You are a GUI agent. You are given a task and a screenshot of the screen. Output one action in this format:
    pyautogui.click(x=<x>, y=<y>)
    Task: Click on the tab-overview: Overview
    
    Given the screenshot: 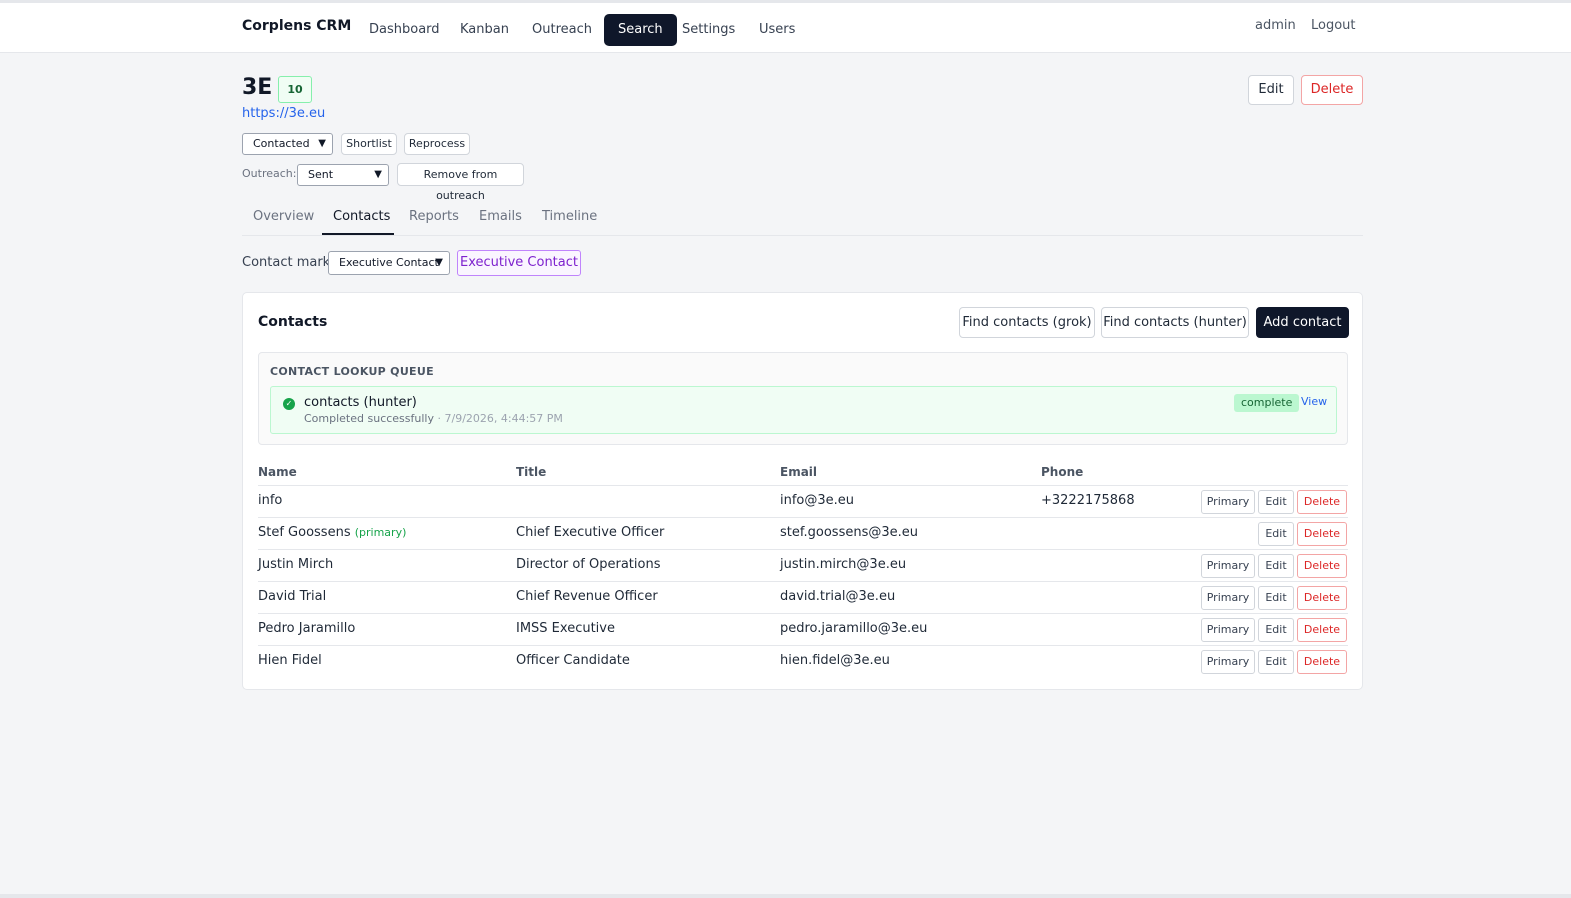 What is the action you would take?
    pyautogui.click(x=283, y=216)
    